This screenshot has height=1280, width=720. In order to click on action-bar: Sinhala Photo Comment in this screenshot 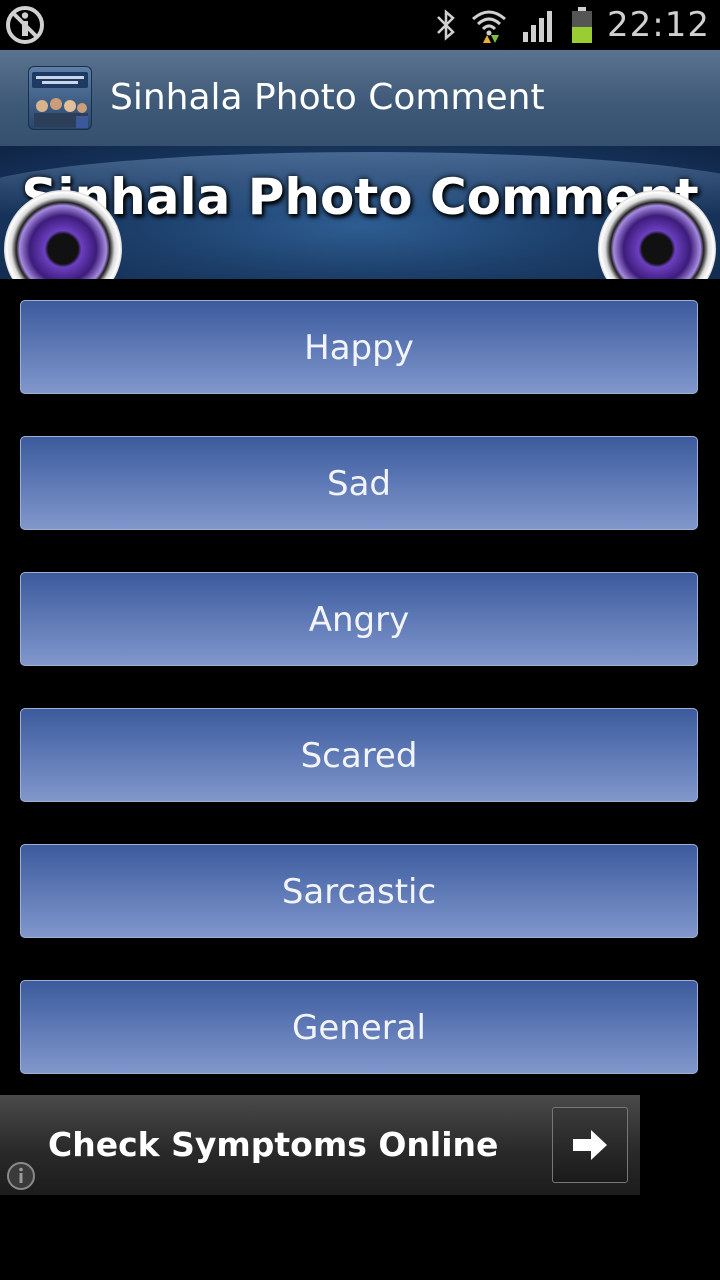, I will do `click(360, 98)`.